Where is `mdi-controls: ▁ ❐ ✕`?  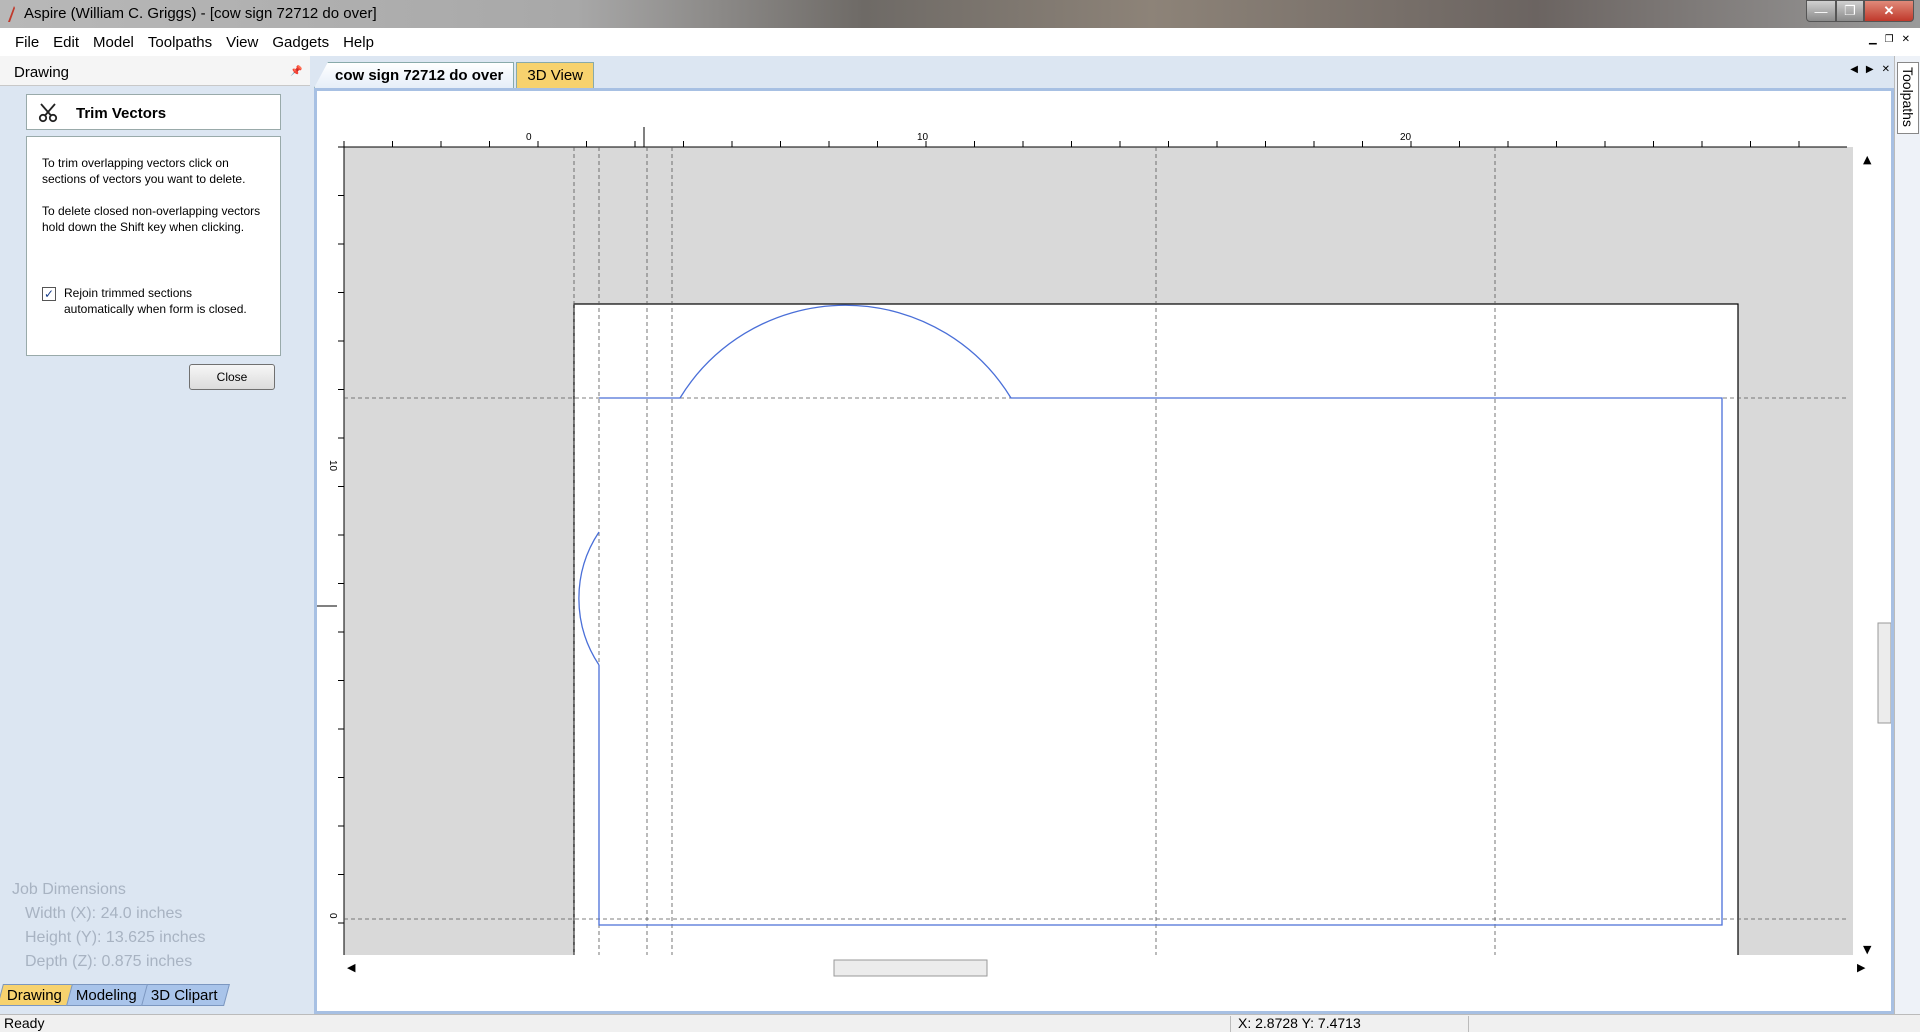 mdi-controls: ▁ ❐ ✕ is located at coordinates (1889, 39).